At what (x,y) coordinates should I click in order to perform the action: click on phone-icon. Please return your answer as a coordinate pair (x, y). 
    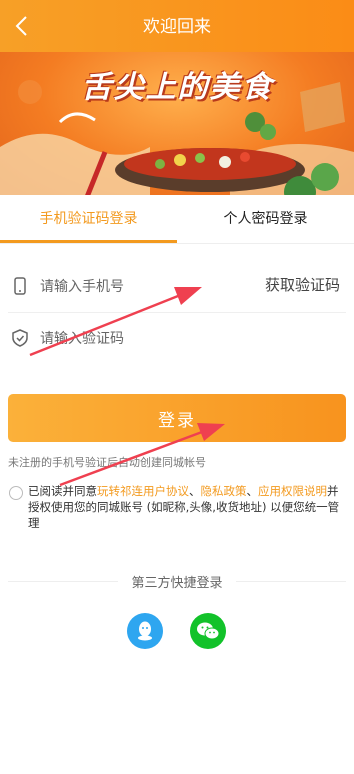
    Looking at the image, I should click on (20, 286).